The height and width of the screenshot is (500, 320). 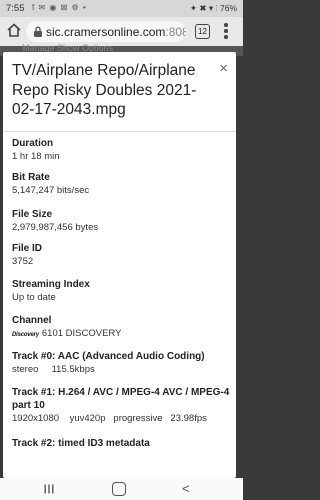 What do you see at coordinates (121, 8) in the screenshot?
I see `status-bar: 7:55 f ✉ ◉ ⊠ ⚙ • ✦ ✖ ▾ ⫶ 76%` at bounding box center [121, 8].